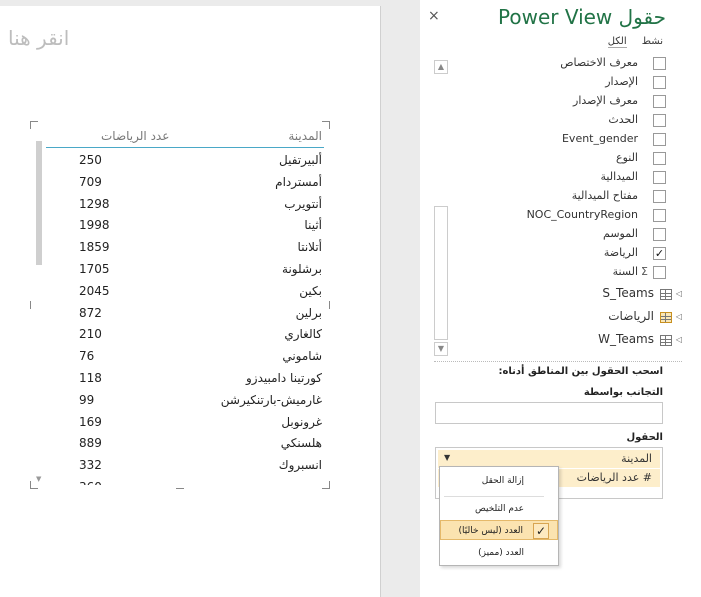  I want to click on cell-city: انسبروك, so click(300, 465).